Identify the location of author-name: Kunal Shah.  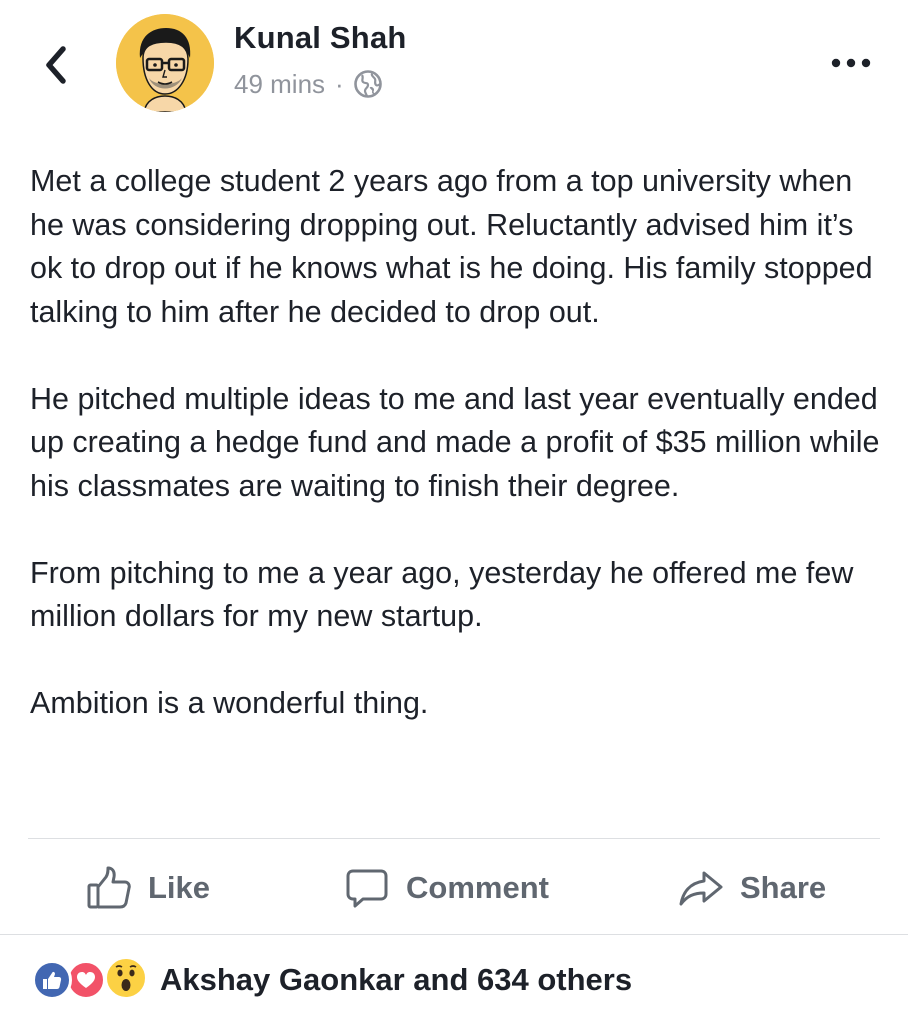
(320, 38).